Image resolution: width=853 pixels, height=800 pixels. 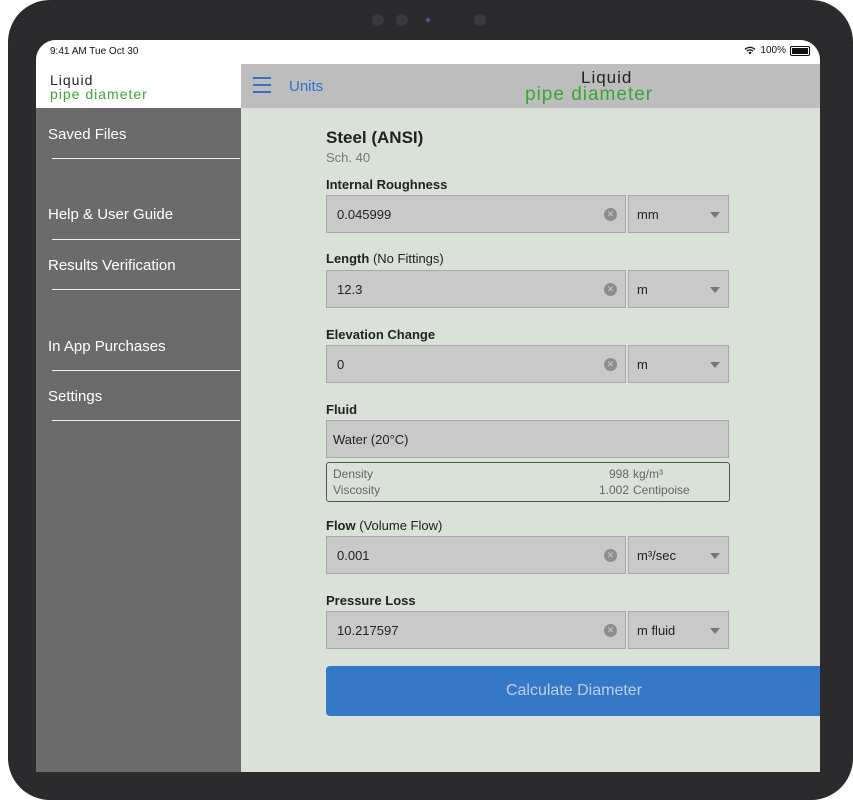 What do you see at coordinates (350, 289) in the screenshot?
I see `length-value: 12.3` at bounding box center [350, 289].